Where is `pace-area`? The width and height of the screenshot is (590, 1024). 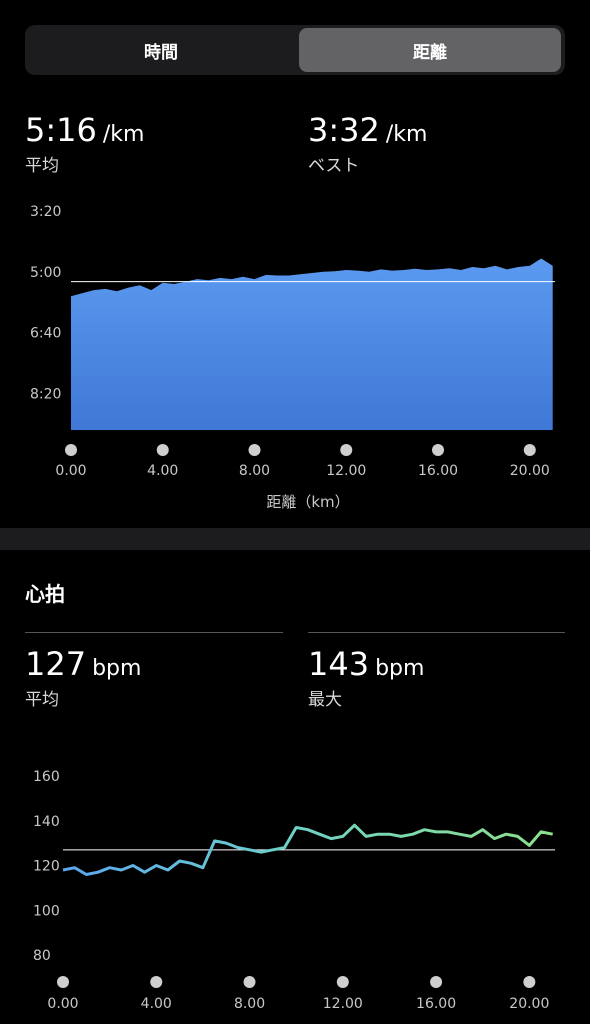
pace-area is located at coordinates (312, 344).